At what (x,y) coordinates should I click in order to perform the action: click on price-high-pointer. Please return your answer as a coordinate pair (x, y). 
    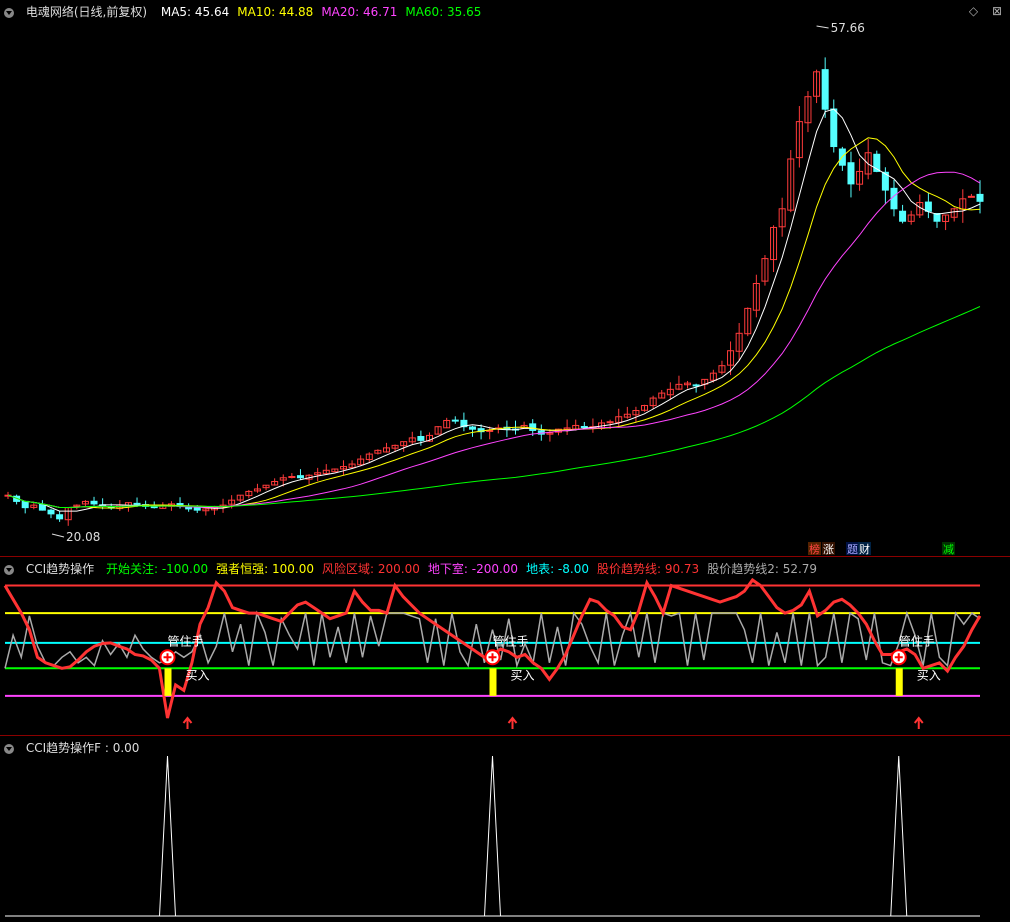
    Looking at the image, I should click on (822, 27).